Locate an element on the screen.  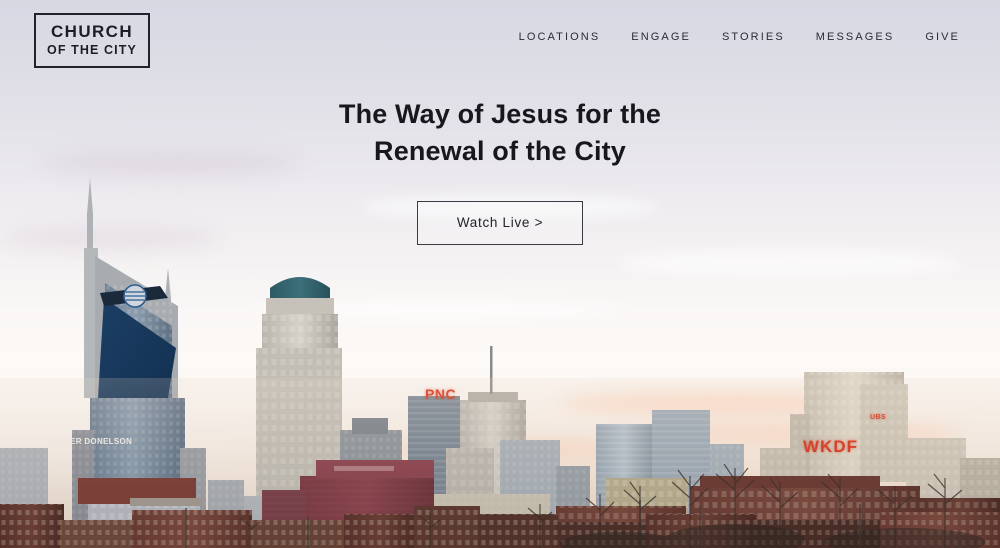
hero-headline-line-2: of the City is located at coordinates (559, 151).